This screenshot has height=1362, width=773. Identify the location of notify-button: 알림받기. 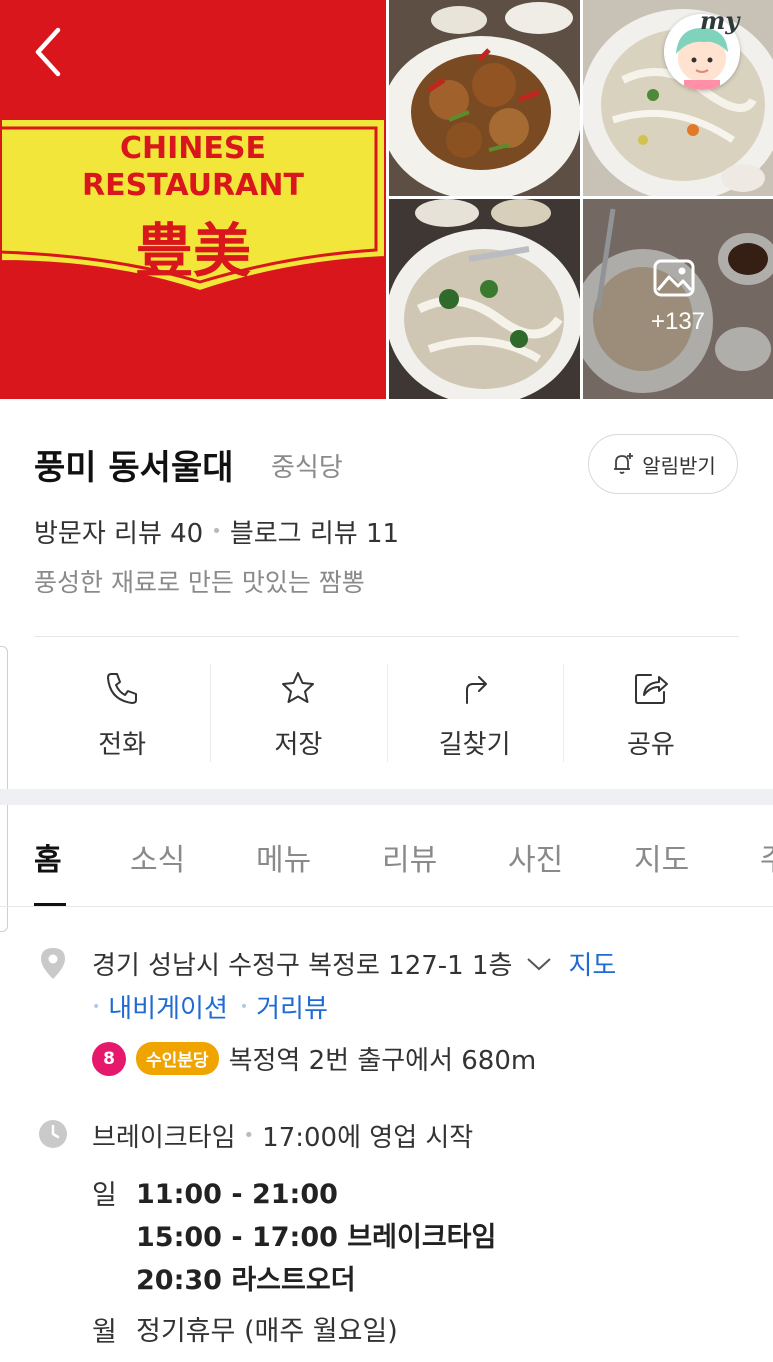
(663, 464).